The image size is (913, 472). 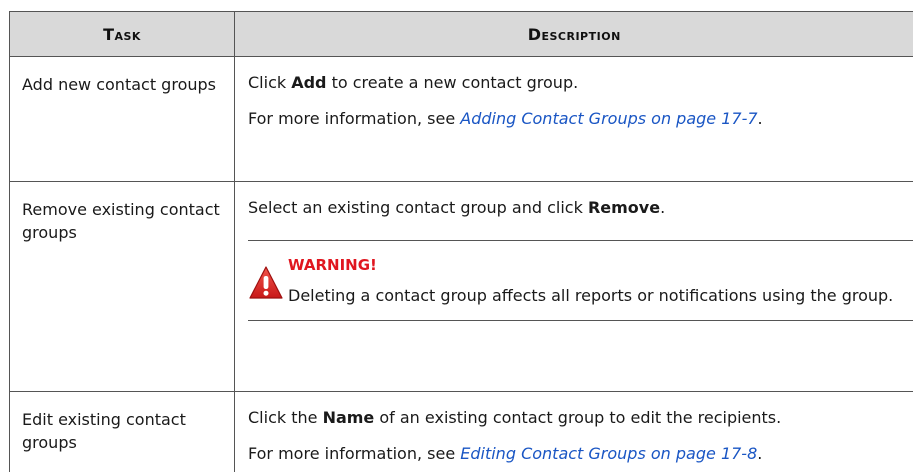 I want to click on bold-term: Name, so click(x=349, y=417).